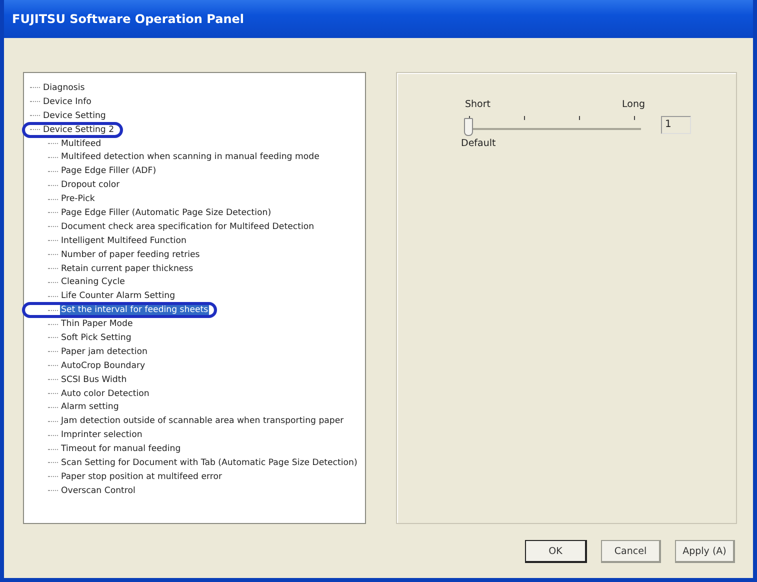  Describe the element at coordinates (124, 241) in the screenshot. I see `tree-item: Intelligent Multifeed Function` at that location.